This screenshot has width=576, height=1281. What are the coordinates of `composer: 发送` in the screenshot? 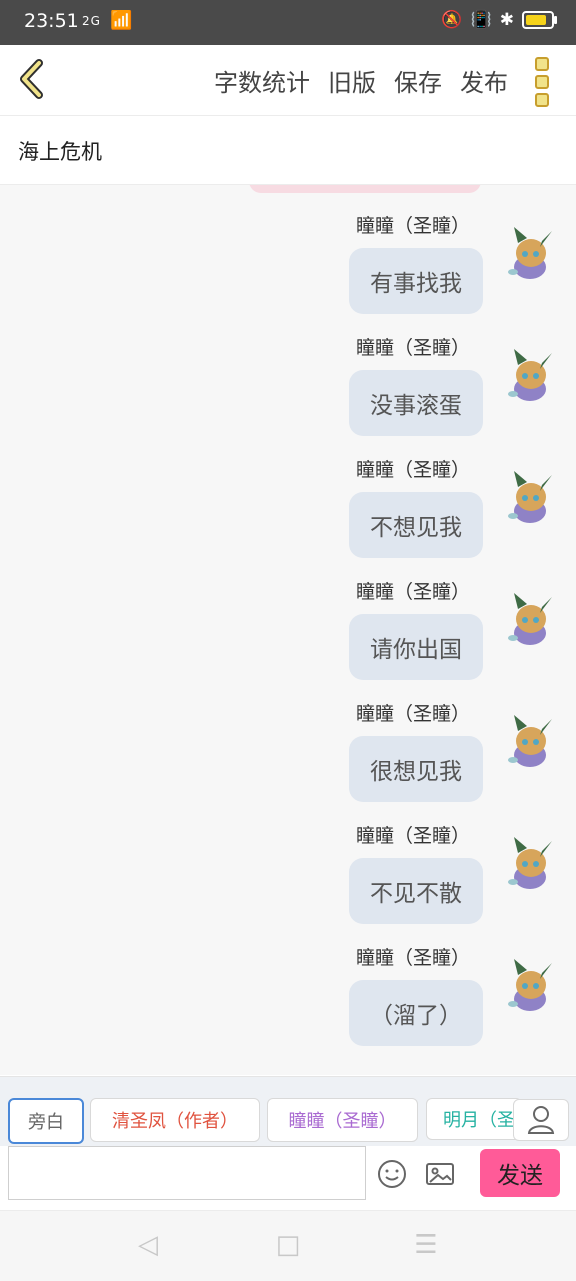 It's located at (288, 1178).